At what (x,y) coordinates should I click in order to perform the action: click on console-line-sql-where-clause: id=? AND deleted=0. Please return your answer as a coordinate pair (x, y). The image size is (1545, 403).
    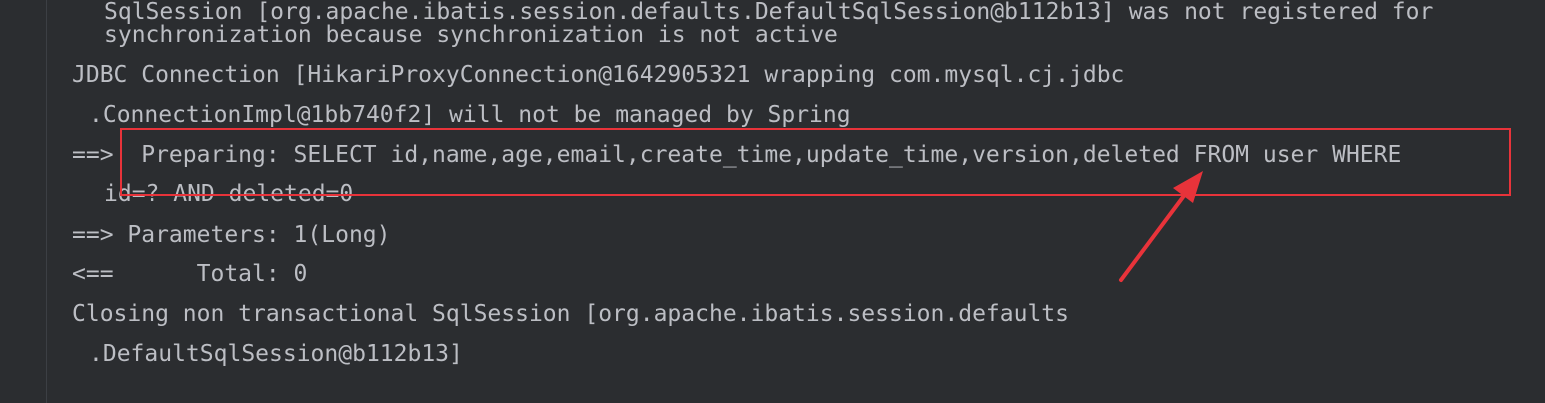
    Looking at the image, I should click on (229, 194).